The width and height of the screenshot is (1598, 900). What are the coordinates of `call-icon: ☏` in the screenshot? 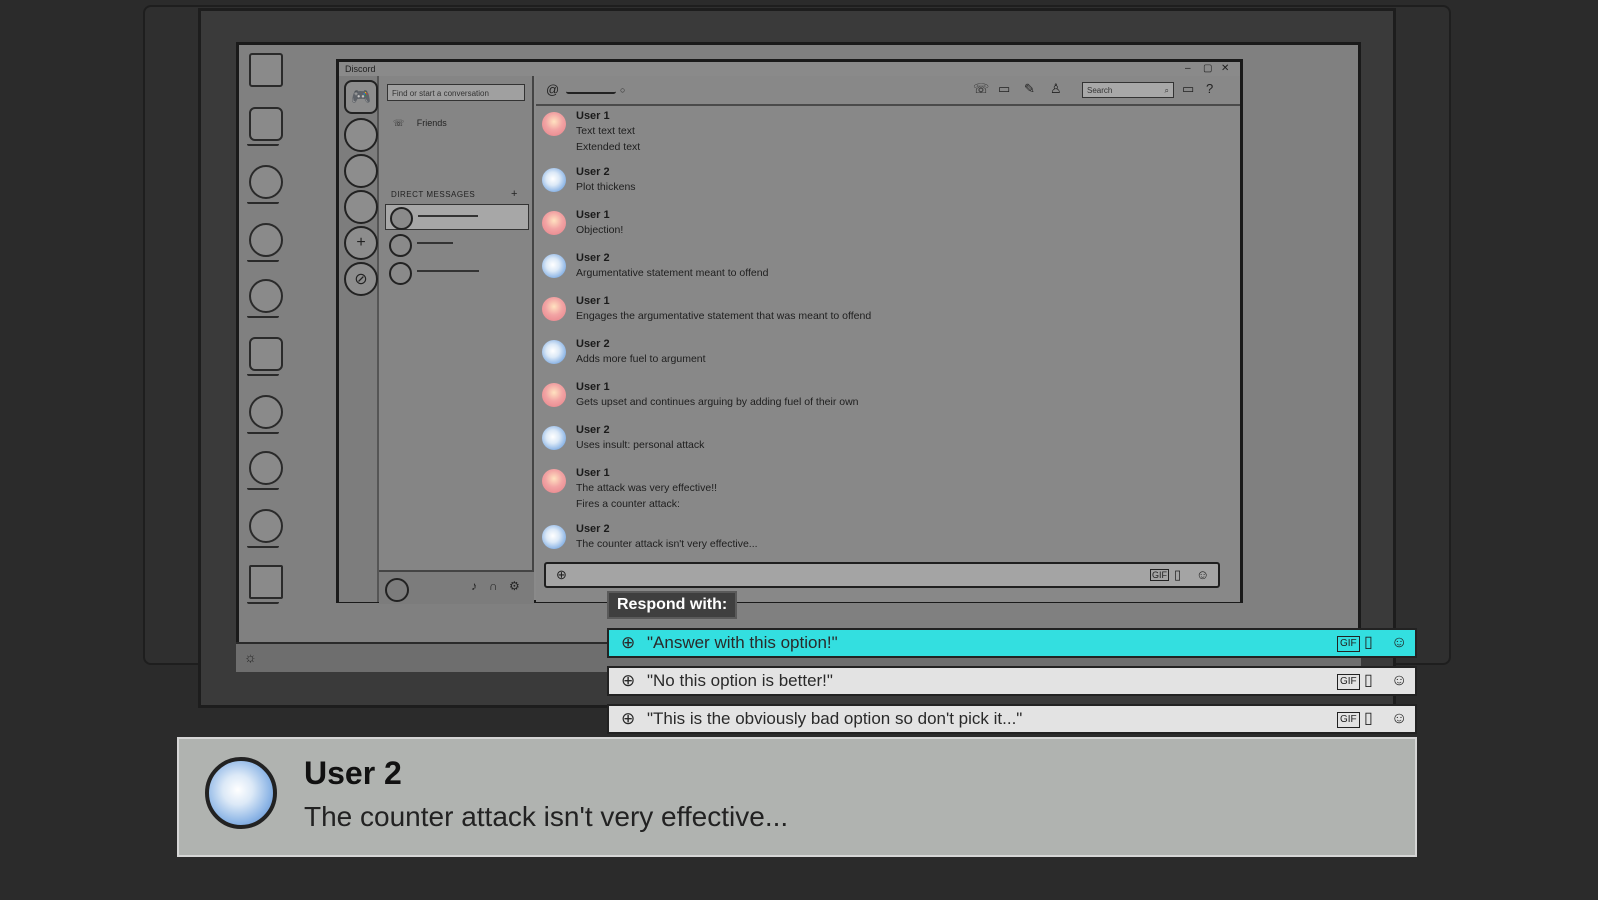 It's located at (981, 89).